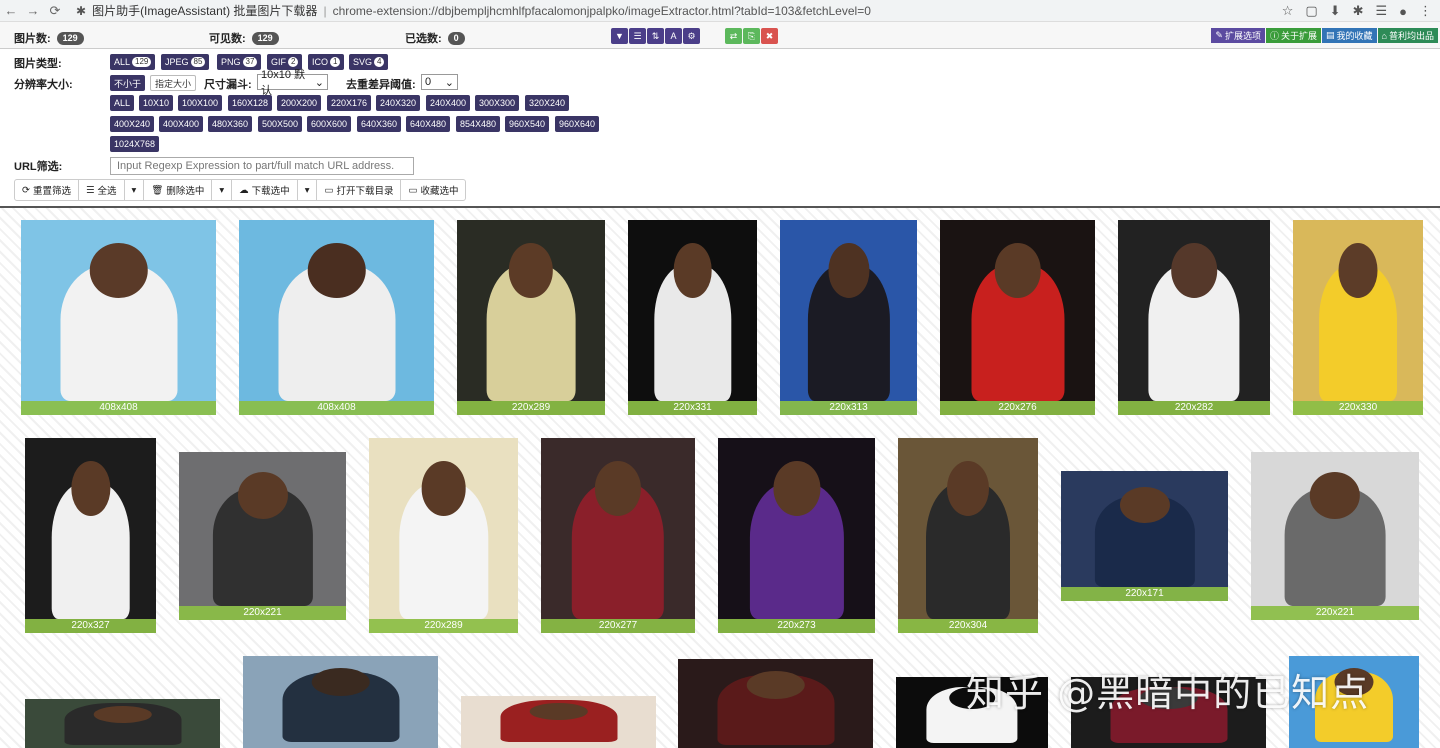 This screenshot has width=1440, height=748. What do you see at coordinates (1335, 11) in the screenshot?
I see `download-icon: ⬇` at bounding box center [1335, 11].